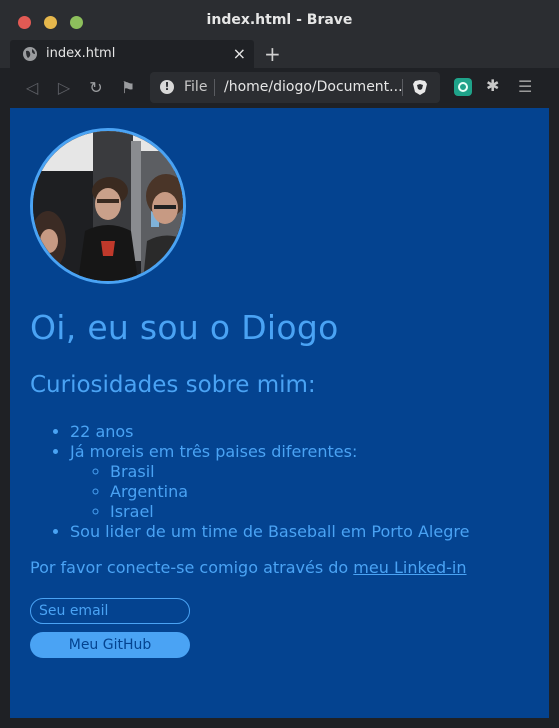  I want to click on country-item: Argentina, so click(289, 492).